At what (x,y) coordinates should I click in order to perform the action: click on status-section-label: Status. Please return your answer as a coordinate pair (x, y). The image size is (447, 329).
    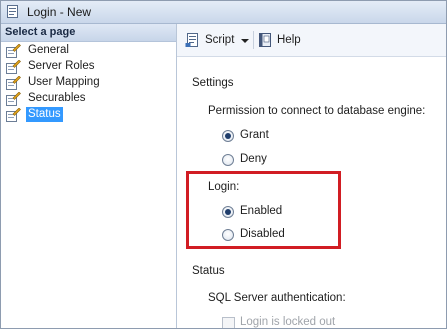
    Looking at the image, I should click on (208, 271).